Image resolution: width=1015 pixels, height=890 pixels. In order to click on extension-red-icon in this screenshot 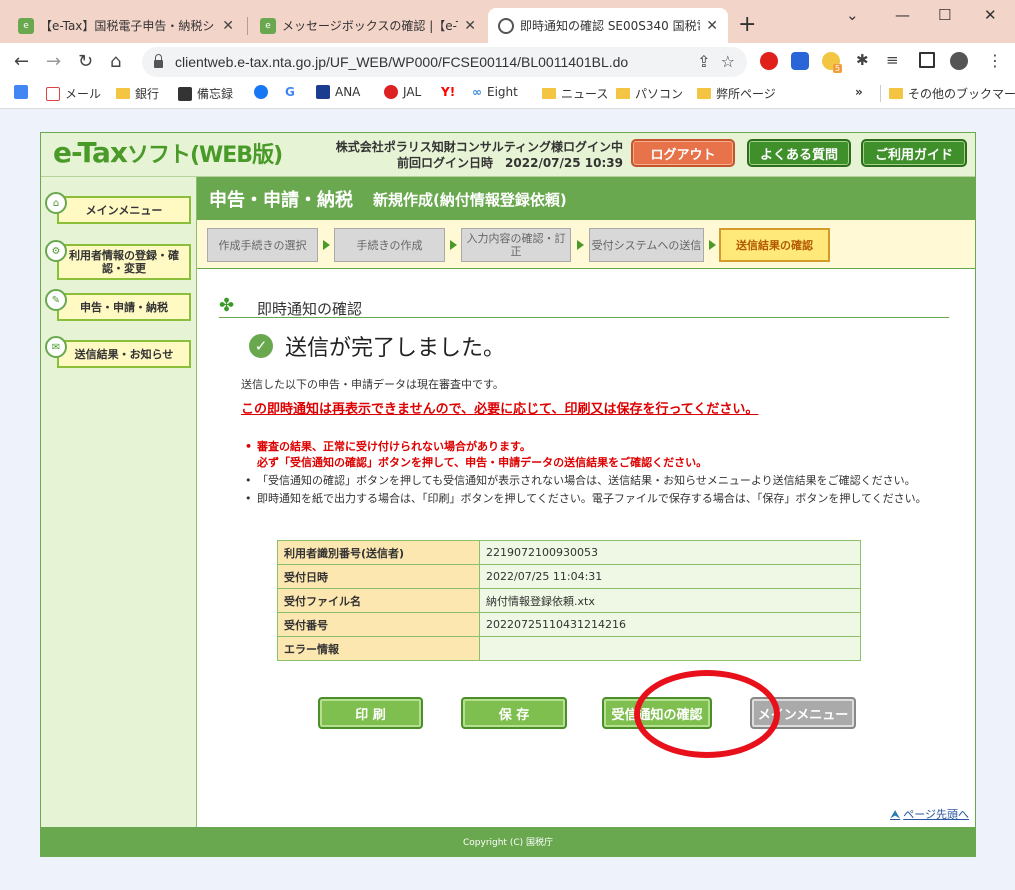, I will do `click(769, 61)`.